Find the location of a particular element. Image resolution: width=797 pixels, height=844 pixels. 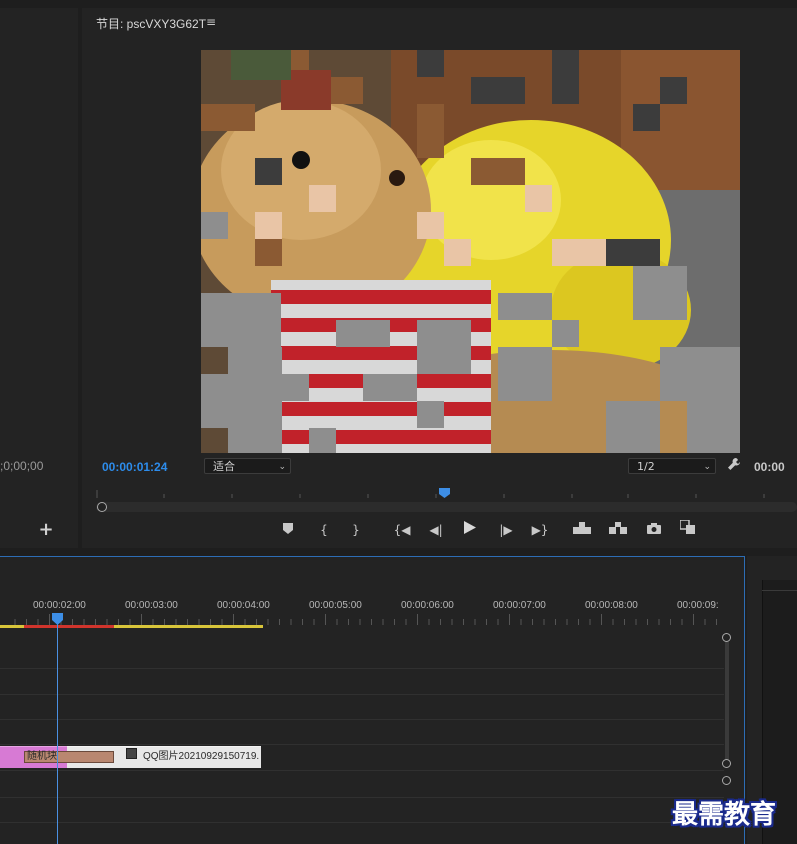

zoom-level-value: 适合 is located at coordinates (224, 466).